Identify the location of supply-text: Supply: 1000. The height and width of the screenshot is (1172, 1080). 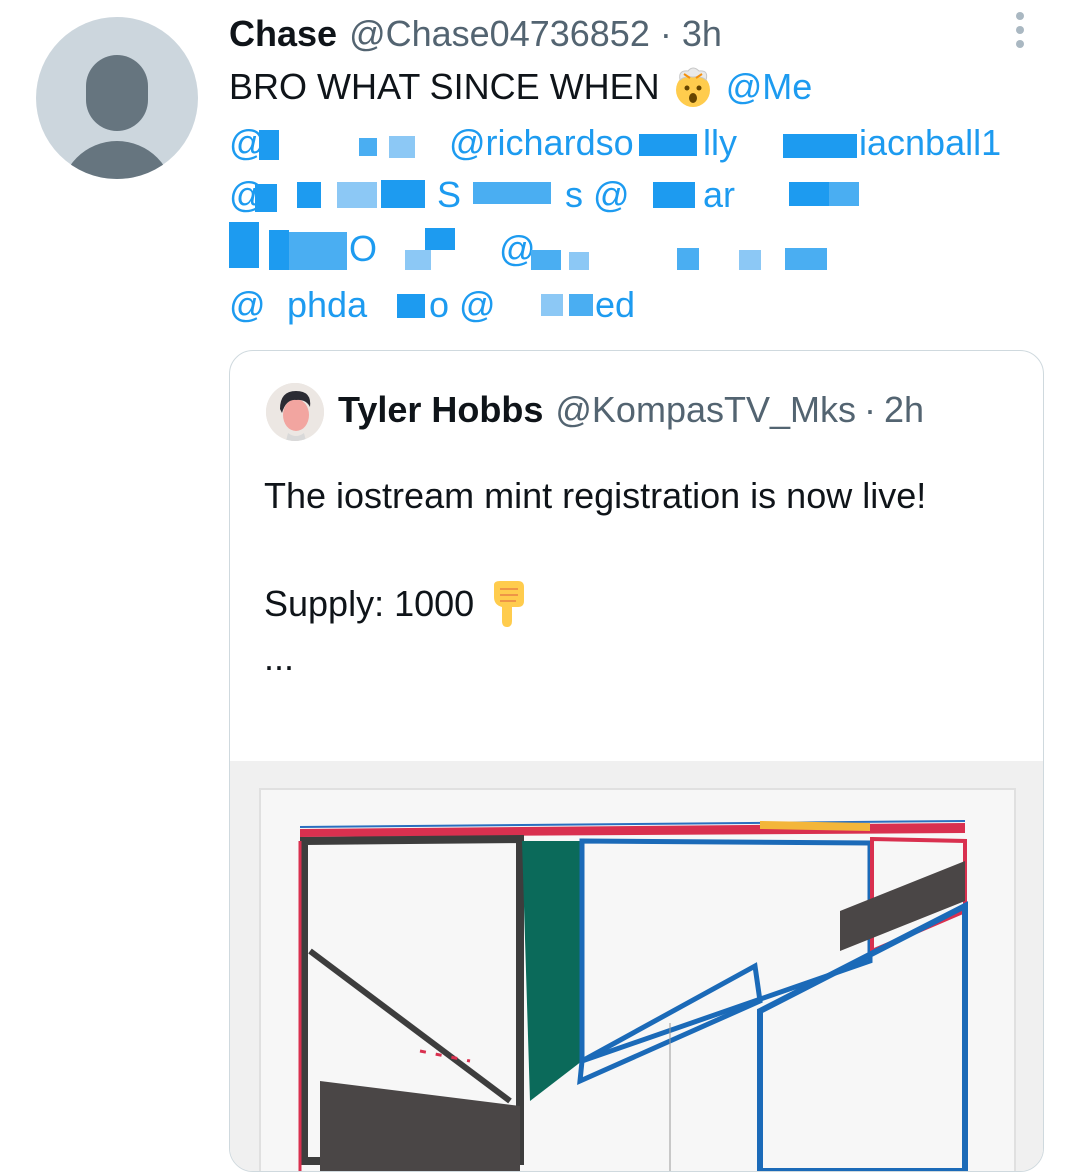
(369, 603).